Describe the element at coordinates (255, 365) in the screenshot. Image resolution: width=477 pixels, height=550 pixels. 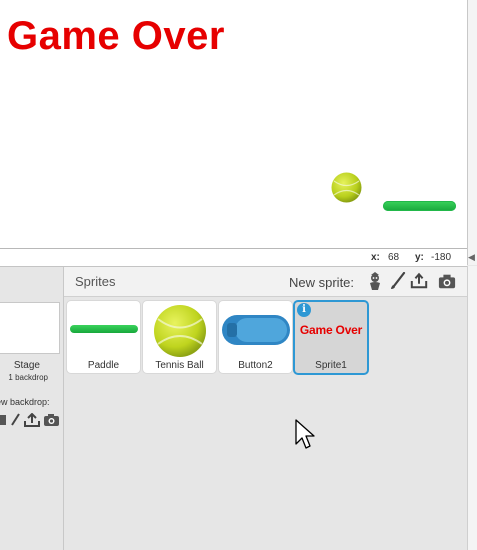
I see `sprite-name: Button2` at that location.